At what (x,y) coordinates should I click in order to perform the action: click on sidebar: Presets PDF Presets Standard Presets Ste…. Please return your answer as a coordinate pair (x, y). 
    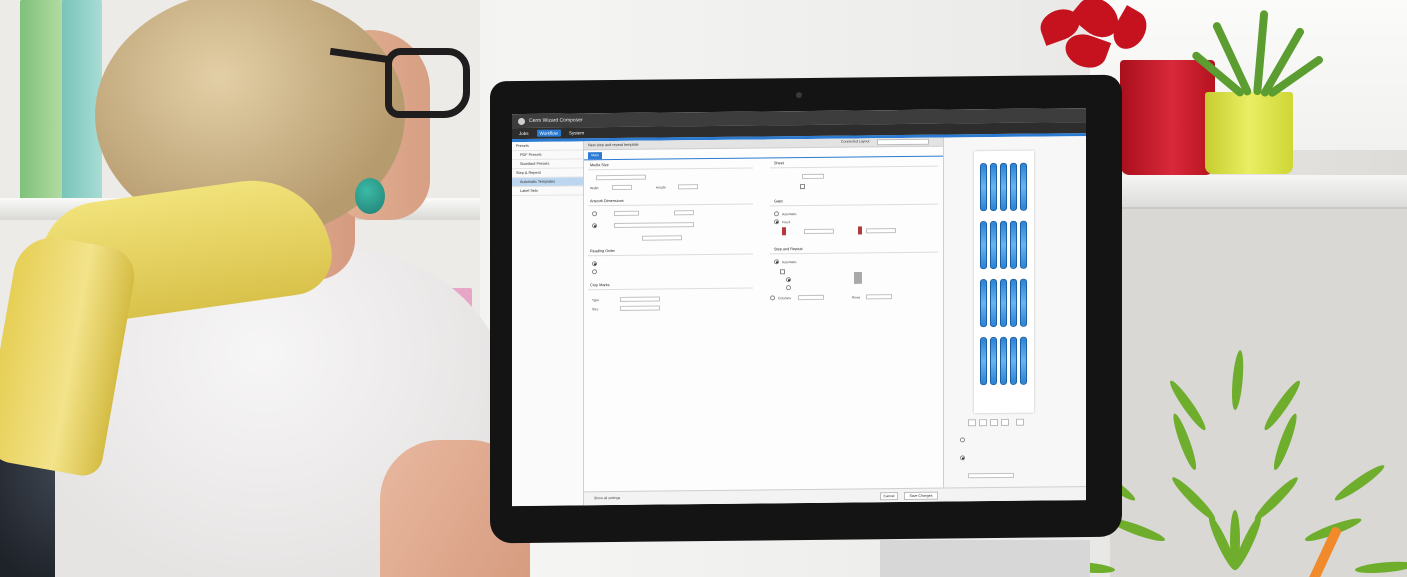
    Looking at the image, I should click on (548, 324).